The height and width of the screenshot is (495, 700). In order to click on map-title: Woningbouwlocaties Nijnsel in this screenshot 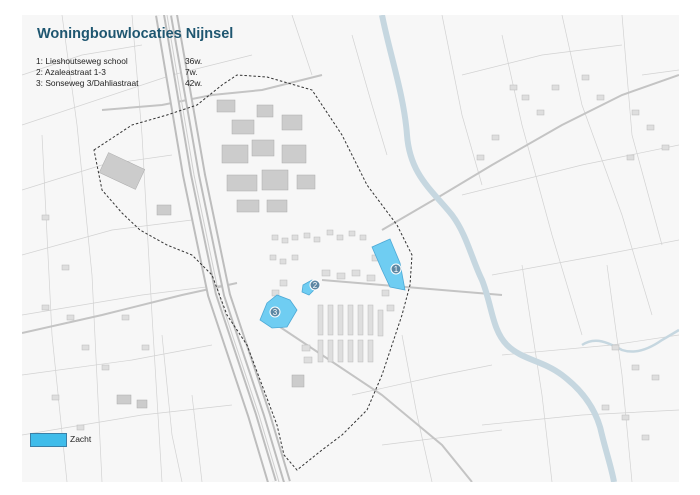, I will do `click(135, 34)`.